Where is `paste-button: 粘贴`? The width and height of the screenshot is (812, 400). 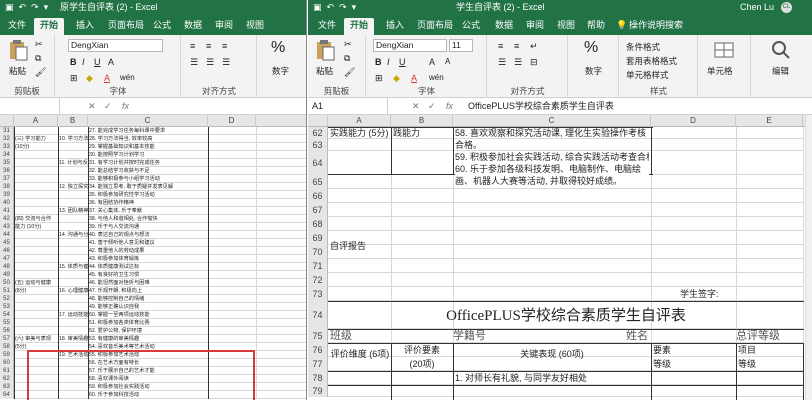 paste-button: 粘贴 is located at coordinates (324, 71).